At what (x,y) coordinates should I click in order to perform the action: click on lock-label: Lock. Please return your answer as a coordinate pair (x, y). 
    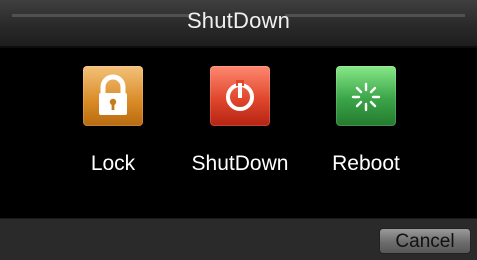
    Looking at the image, I should click on (113, 163).